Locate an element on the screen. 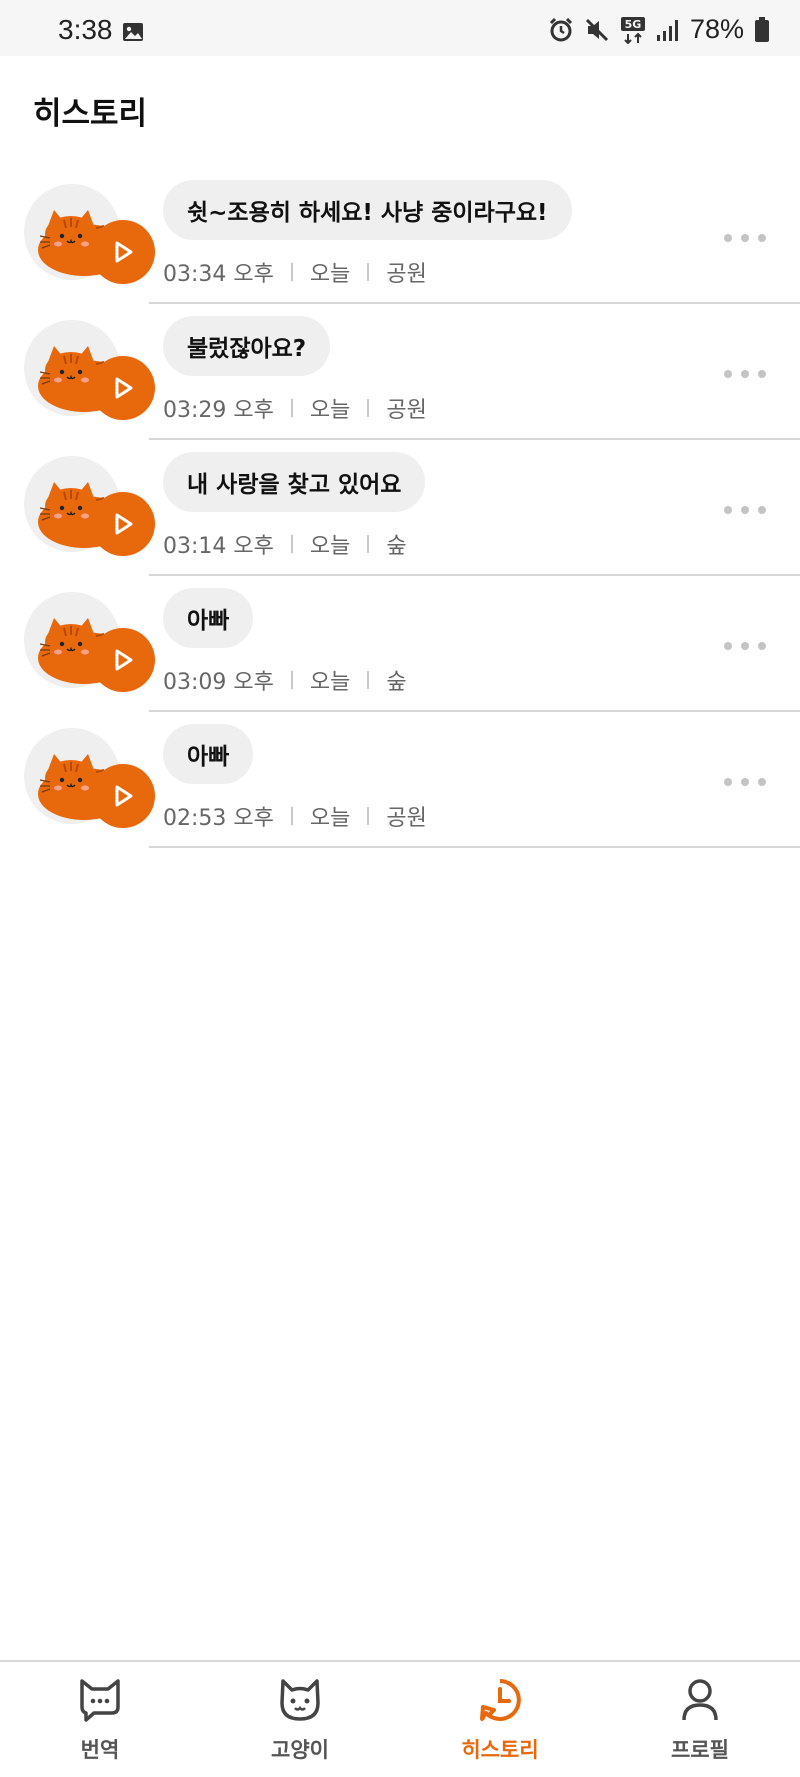 The height and width of the screenshot is (1777, 800). history-item: 내 사랑을 찾고 있어요 03:14 오후 오늘 숲 is located at coordinates (400, 508).